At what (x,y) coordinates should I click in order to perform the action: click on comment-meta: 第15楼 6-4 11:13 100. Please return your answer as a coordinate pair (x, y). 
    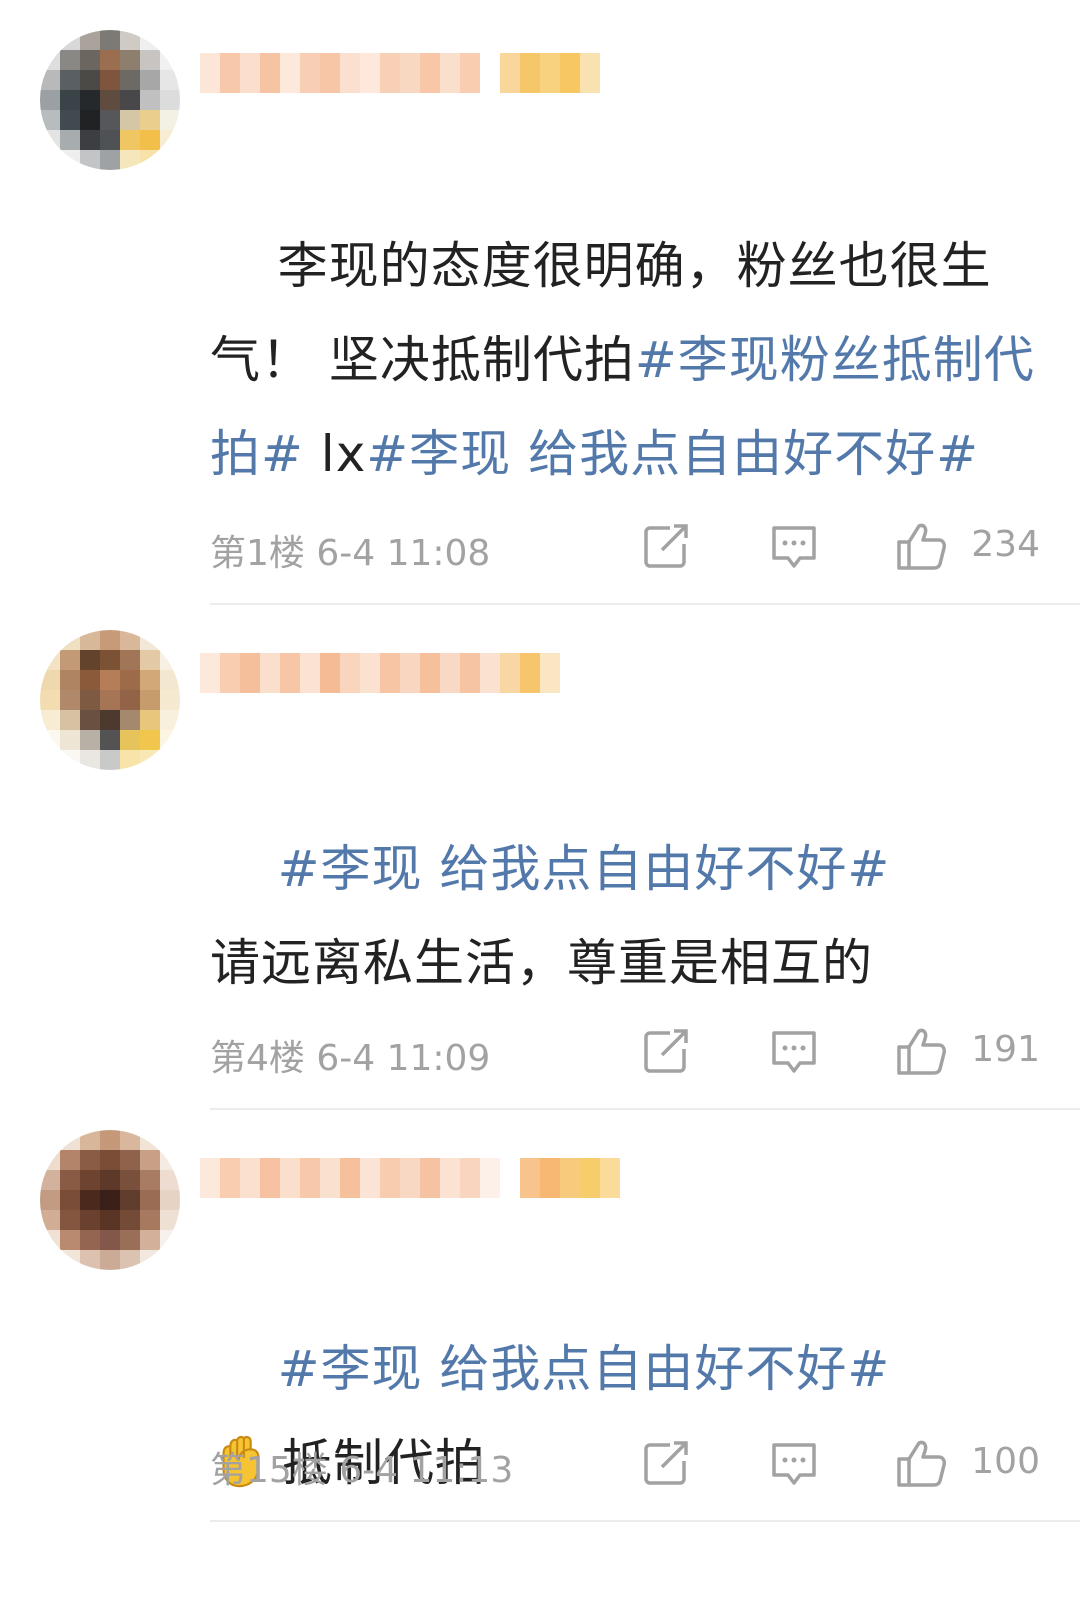
    Looking at the image, I should click on (625, 1465).